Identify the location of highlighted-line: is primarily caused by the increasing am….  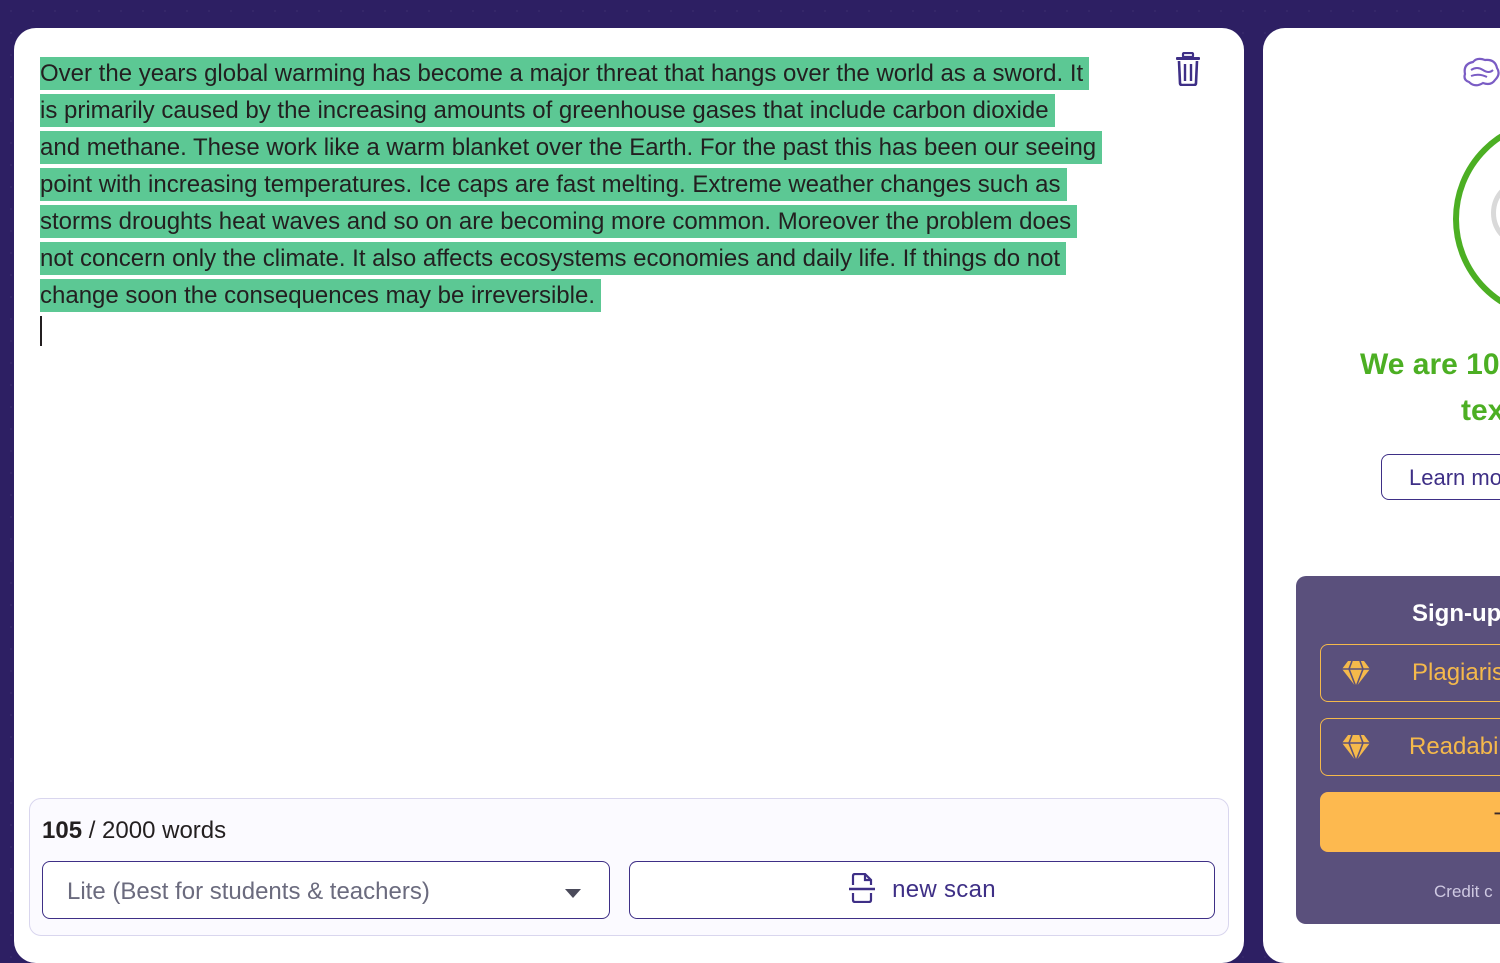
(547, 110).